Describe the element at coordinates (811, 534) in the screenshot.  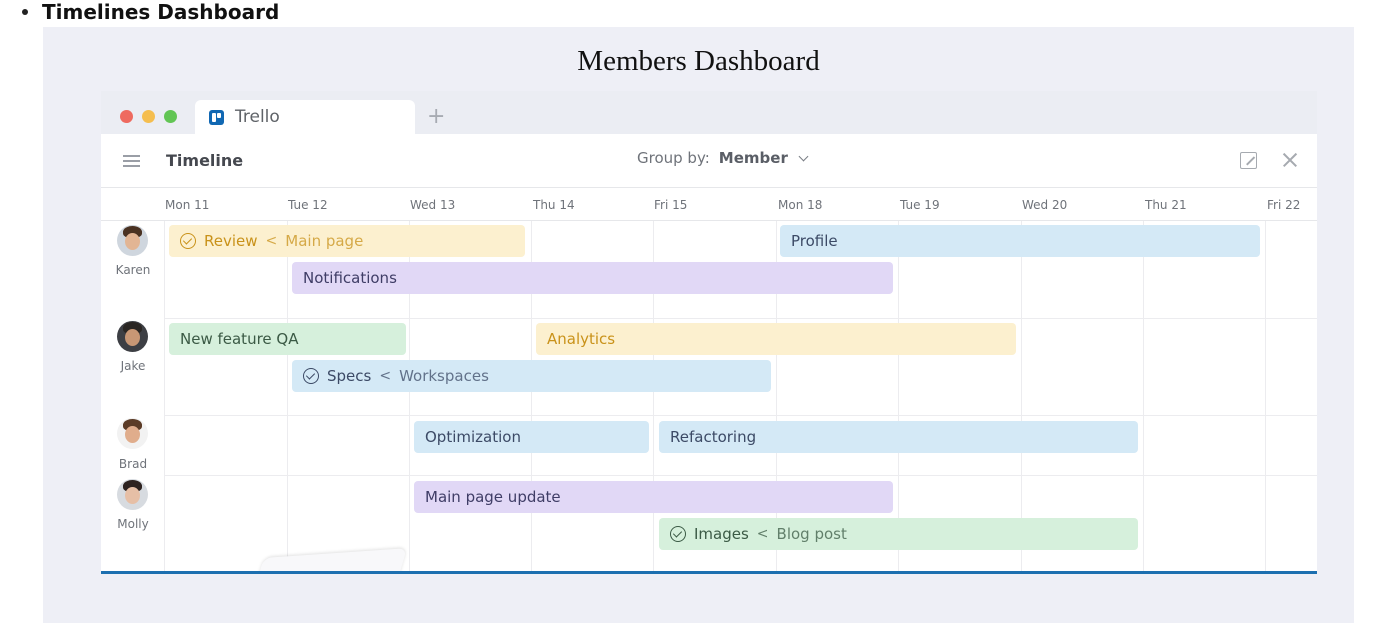
I see `task-parent: Blog post` at that location.